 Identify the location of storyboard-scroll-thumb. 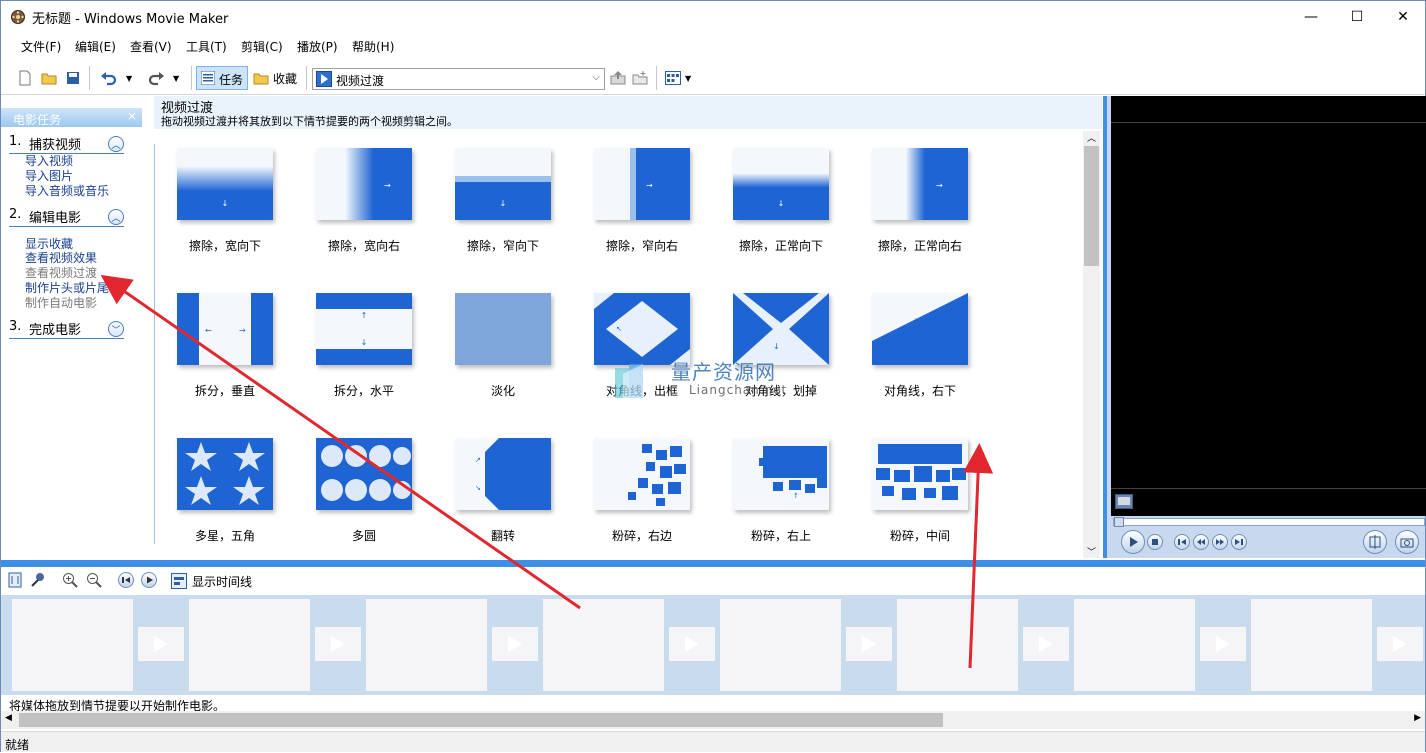
(481, 720).